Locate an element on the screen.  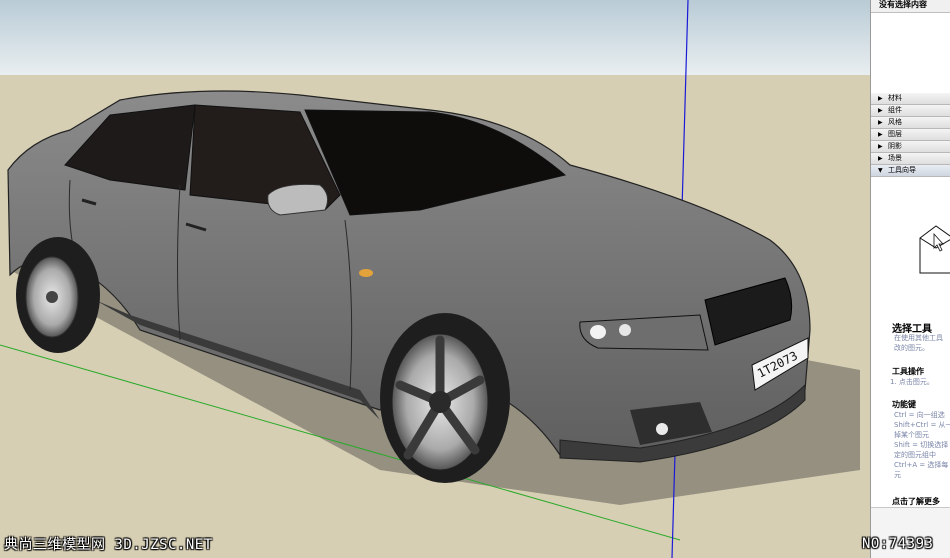
watermark-right: NO:74393 is located at coordinates (898, 544).